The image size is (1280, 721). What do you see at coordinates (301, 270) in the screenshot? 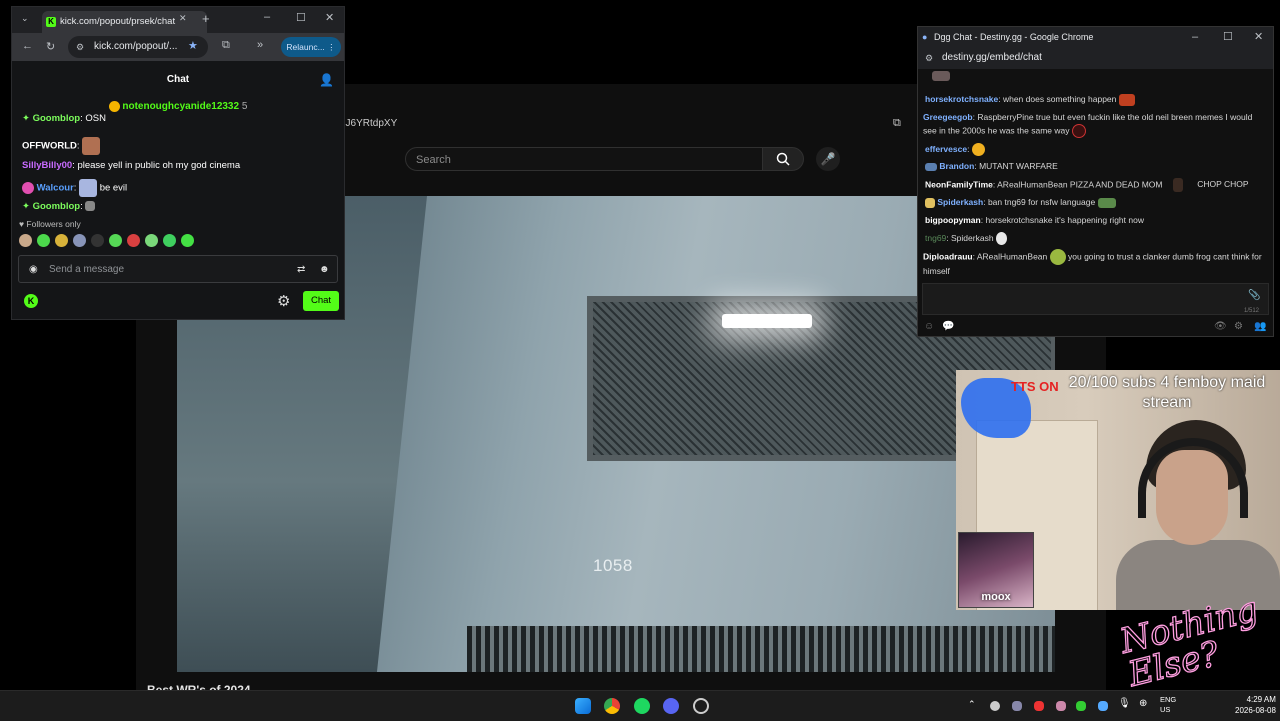
I see `translate-icon: ⇄` at bounding box center [301, 270].